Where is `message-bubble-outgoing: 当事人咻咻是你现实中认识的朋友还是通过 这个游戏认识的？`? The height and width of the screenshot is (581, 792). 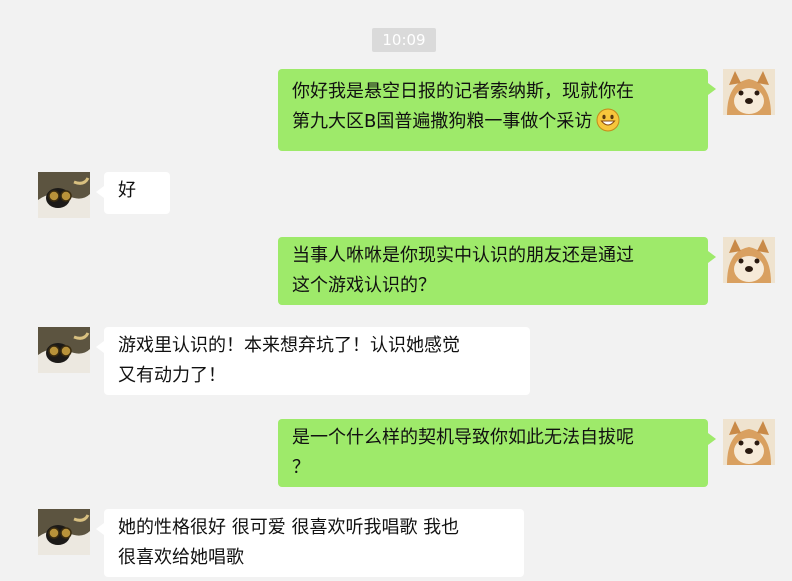 message-bubble-outgoing: 当事人咻咻是你现实中认识的朋友还是通过 这个游戏认识的？ is located at coordinates (497, 271).